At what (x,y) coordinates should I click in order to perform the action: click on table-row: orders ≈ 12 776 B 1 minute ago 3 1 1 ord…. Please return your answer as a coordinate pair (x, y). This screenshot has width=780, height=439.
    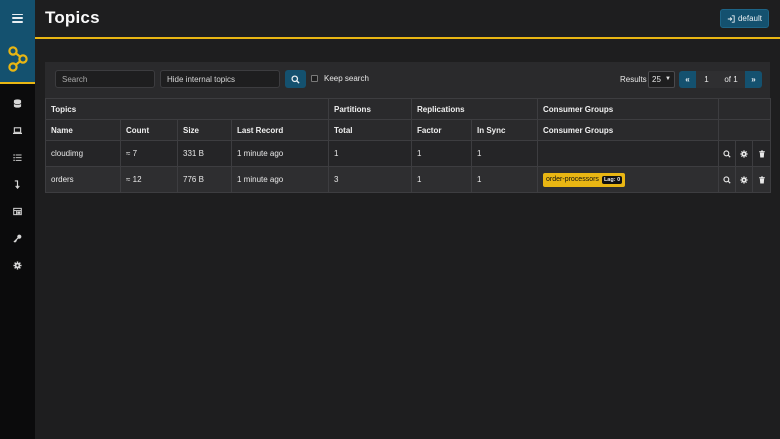
    Looking at the image, I should click on (408, 179).